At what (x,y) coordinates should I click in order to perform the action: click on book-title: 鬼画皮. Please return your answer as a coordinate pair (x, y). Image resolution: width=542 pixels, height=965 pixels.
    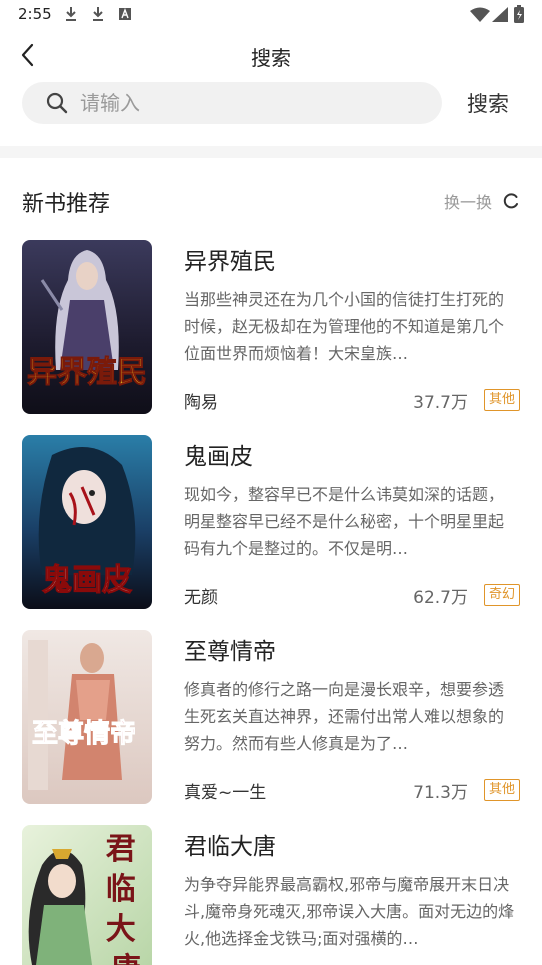
    Looking at the image, I should click on (218, 454).